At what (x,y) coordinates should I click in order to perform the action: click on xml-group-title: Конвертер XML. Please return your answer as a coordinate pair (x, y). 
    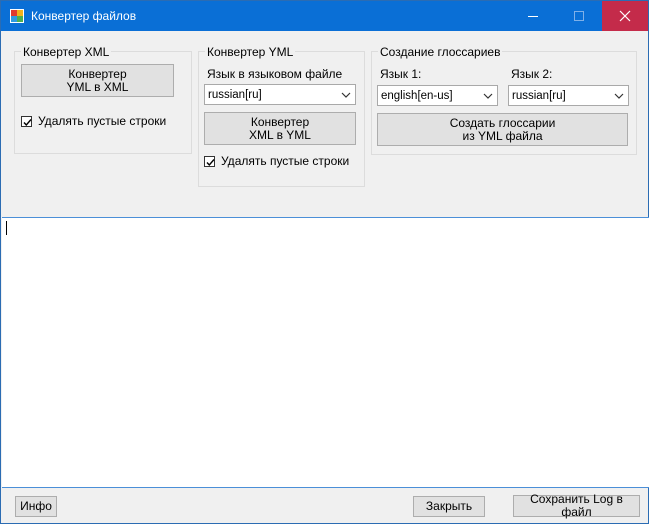
    Looking at the image, I should click on (66, 52).